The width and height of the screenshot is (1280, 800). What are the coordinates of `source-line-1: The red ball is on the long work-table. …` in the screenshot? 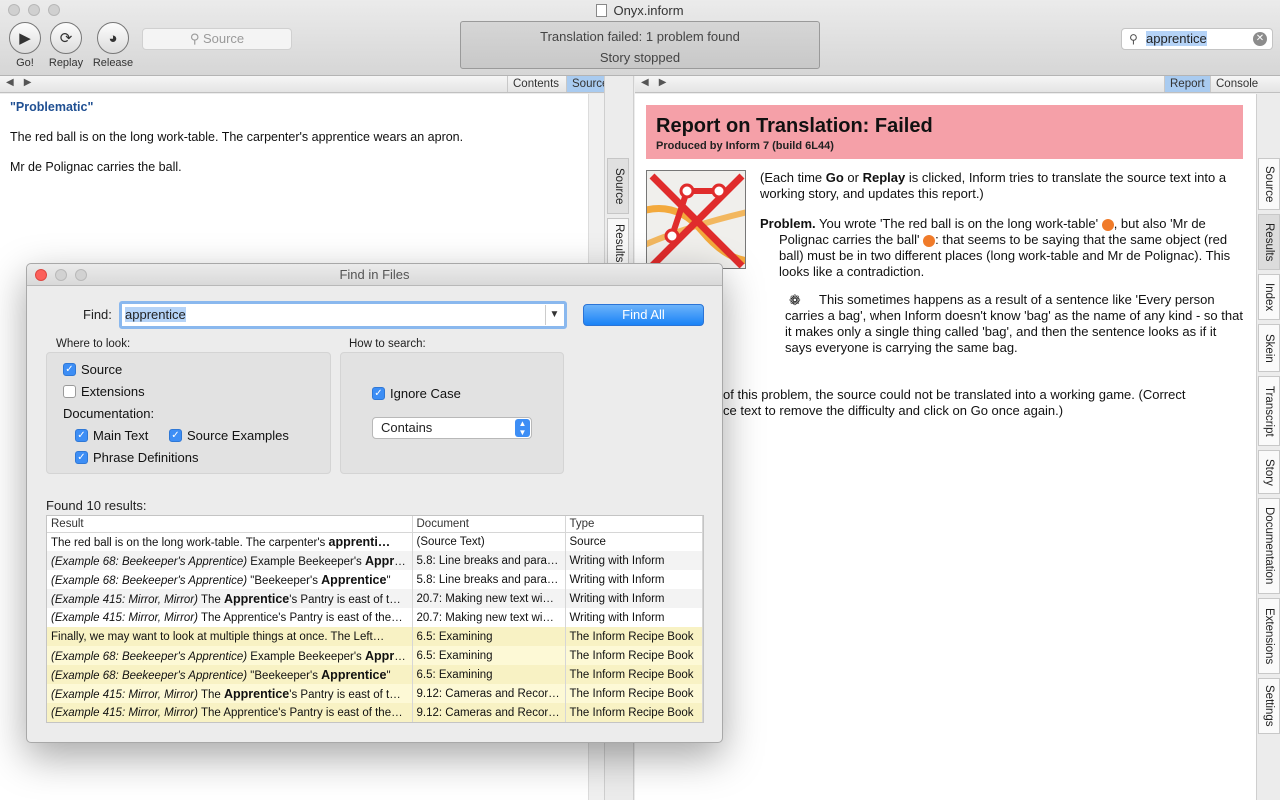 It's located at (237, 137).